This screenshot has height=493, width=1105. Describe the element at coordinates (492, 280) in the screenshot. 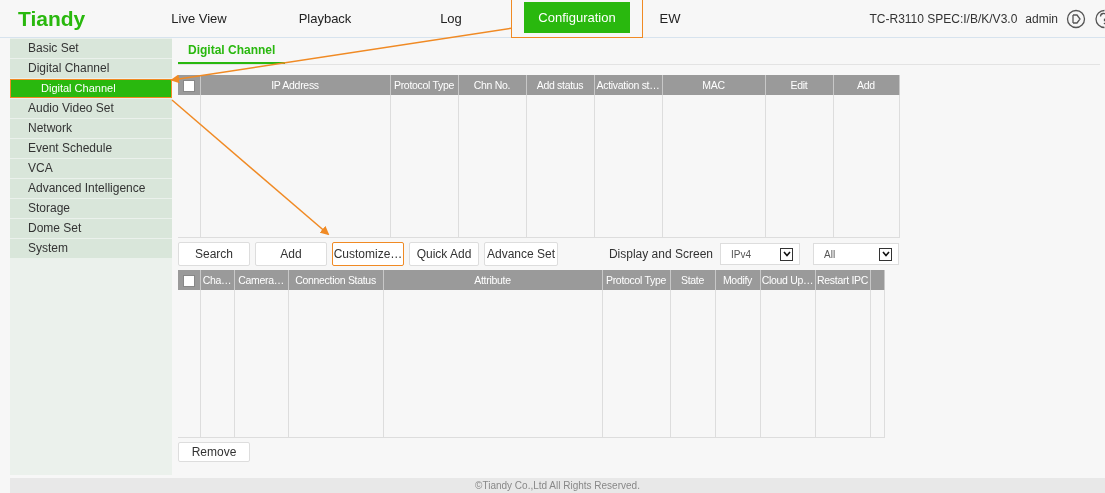

I see `column-header: Attribute` at that location.